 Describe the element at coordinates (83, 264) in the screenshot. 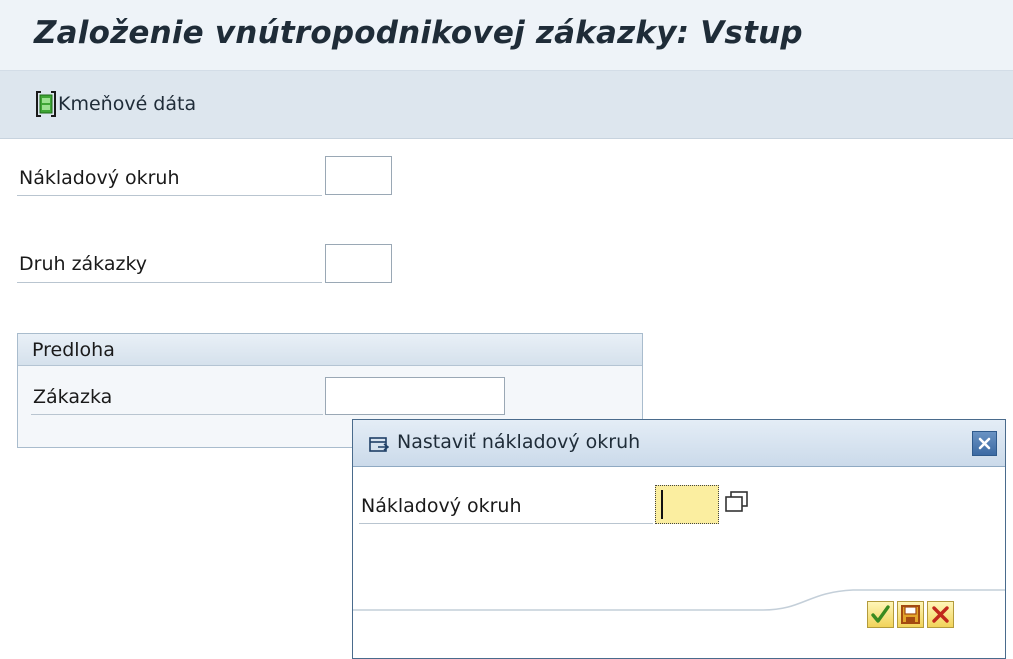

I see `order-type-label: Druh zákazky` at that location.